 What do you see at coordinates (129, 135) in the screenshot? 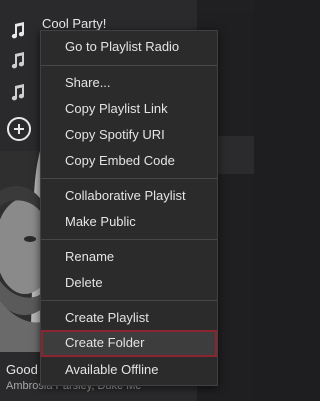
I see `menu-item-copy-spotify-uri: Copy Spotify URI` at bounding box center [129, 135].